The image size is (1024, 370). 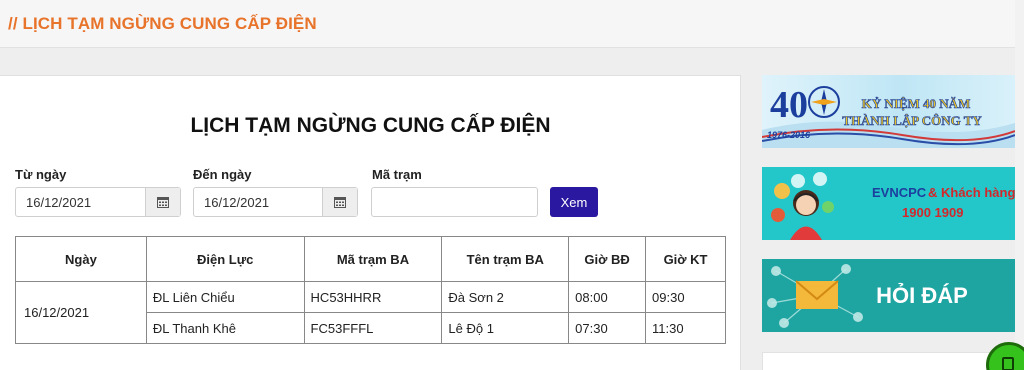 I want to click on hotline-phone: 1900 1909, so click(x=932, y=212).